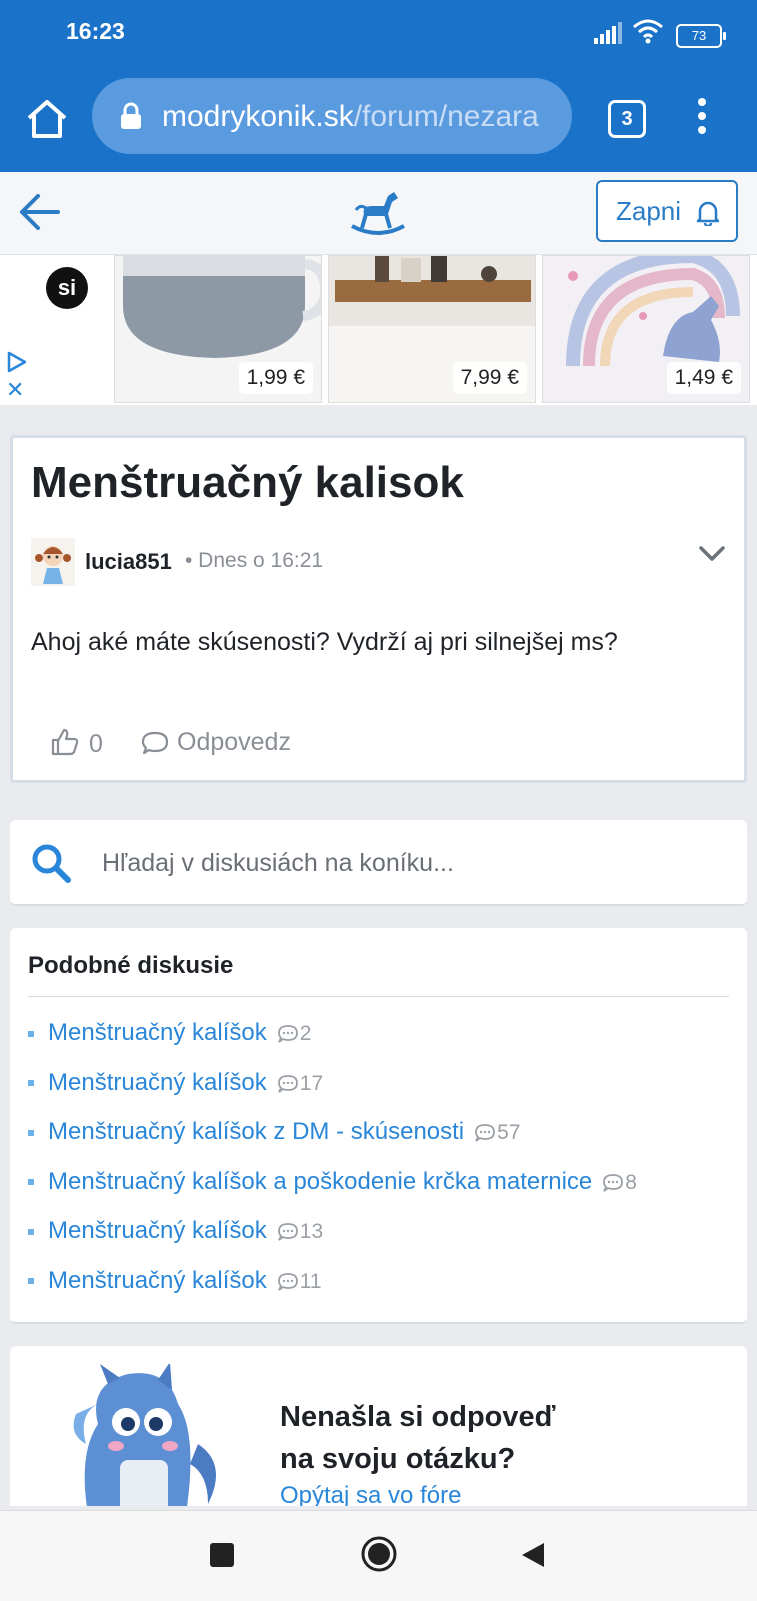  I want to click on forum-search, so click(378, 863).